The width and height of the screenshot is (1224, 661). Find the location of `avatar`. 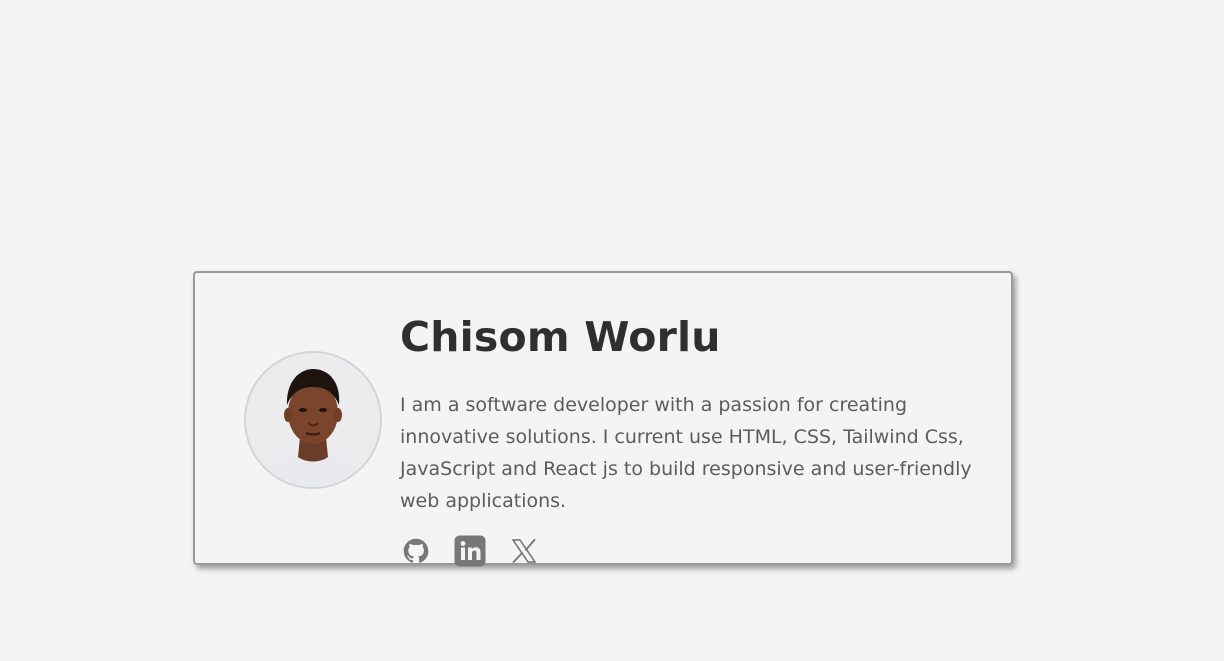

avatar is located at coordinates (313, 420).